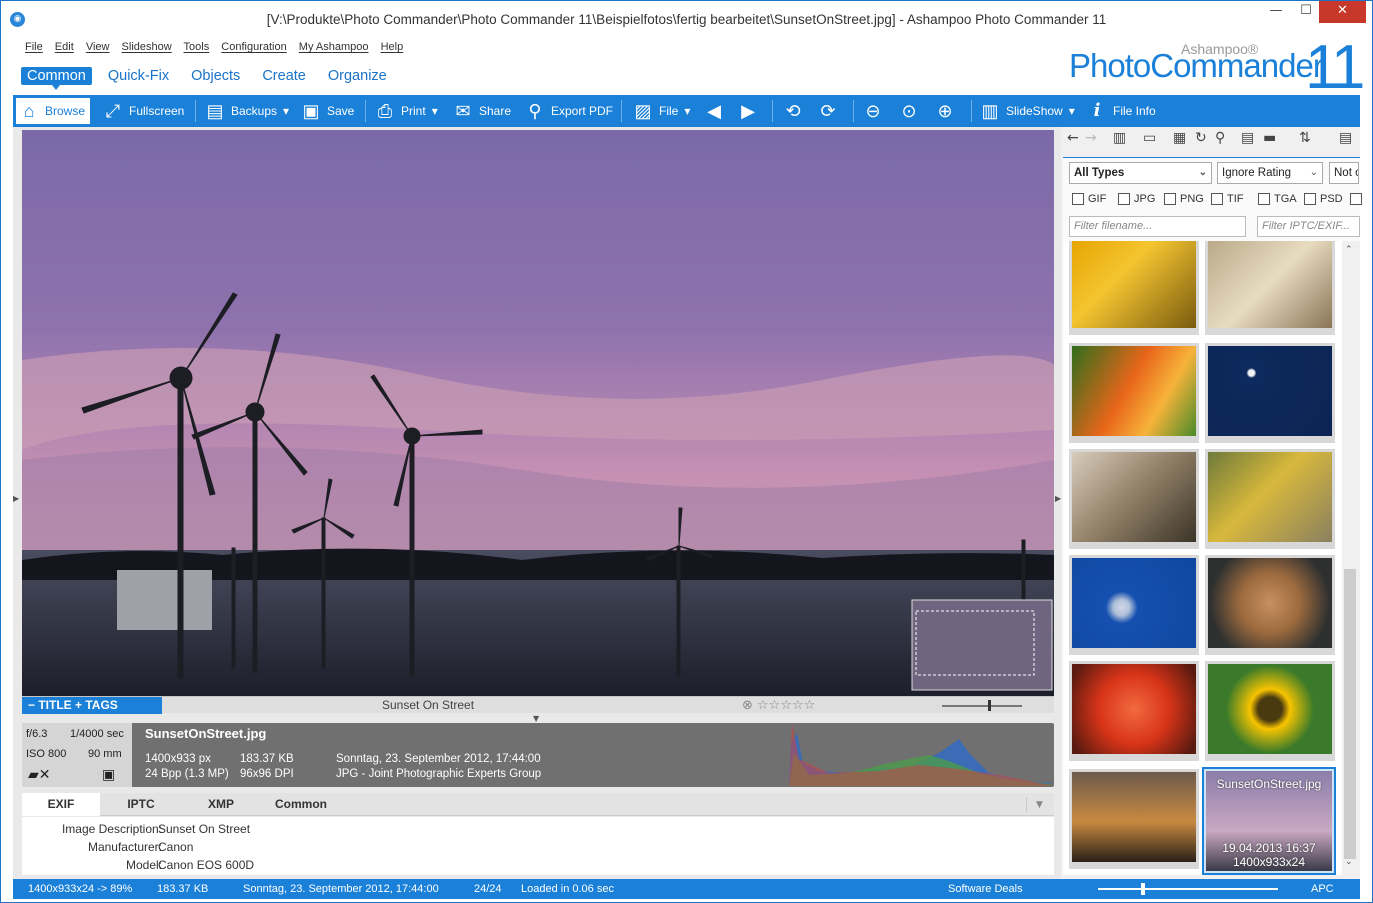 The height and width of the screenshot is (903, 1373). Describe the element at coordinates (1342, 12) in the screenshot. I see `close-icon: ✕` at that location.